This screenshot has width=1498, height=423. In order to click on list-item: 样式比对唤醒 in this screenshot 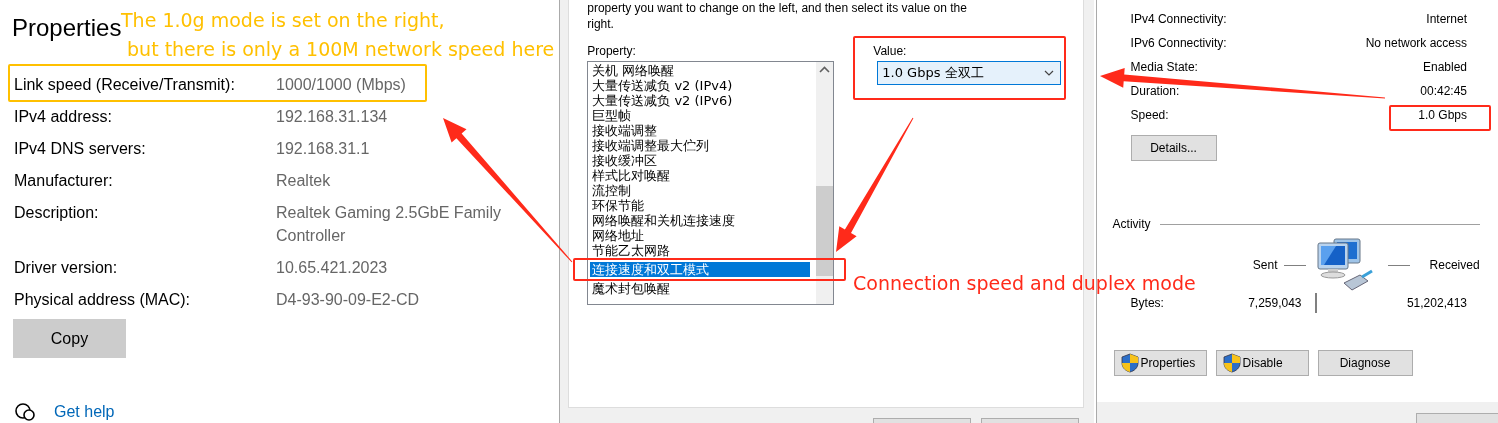, I will do `click(700, 175)`.